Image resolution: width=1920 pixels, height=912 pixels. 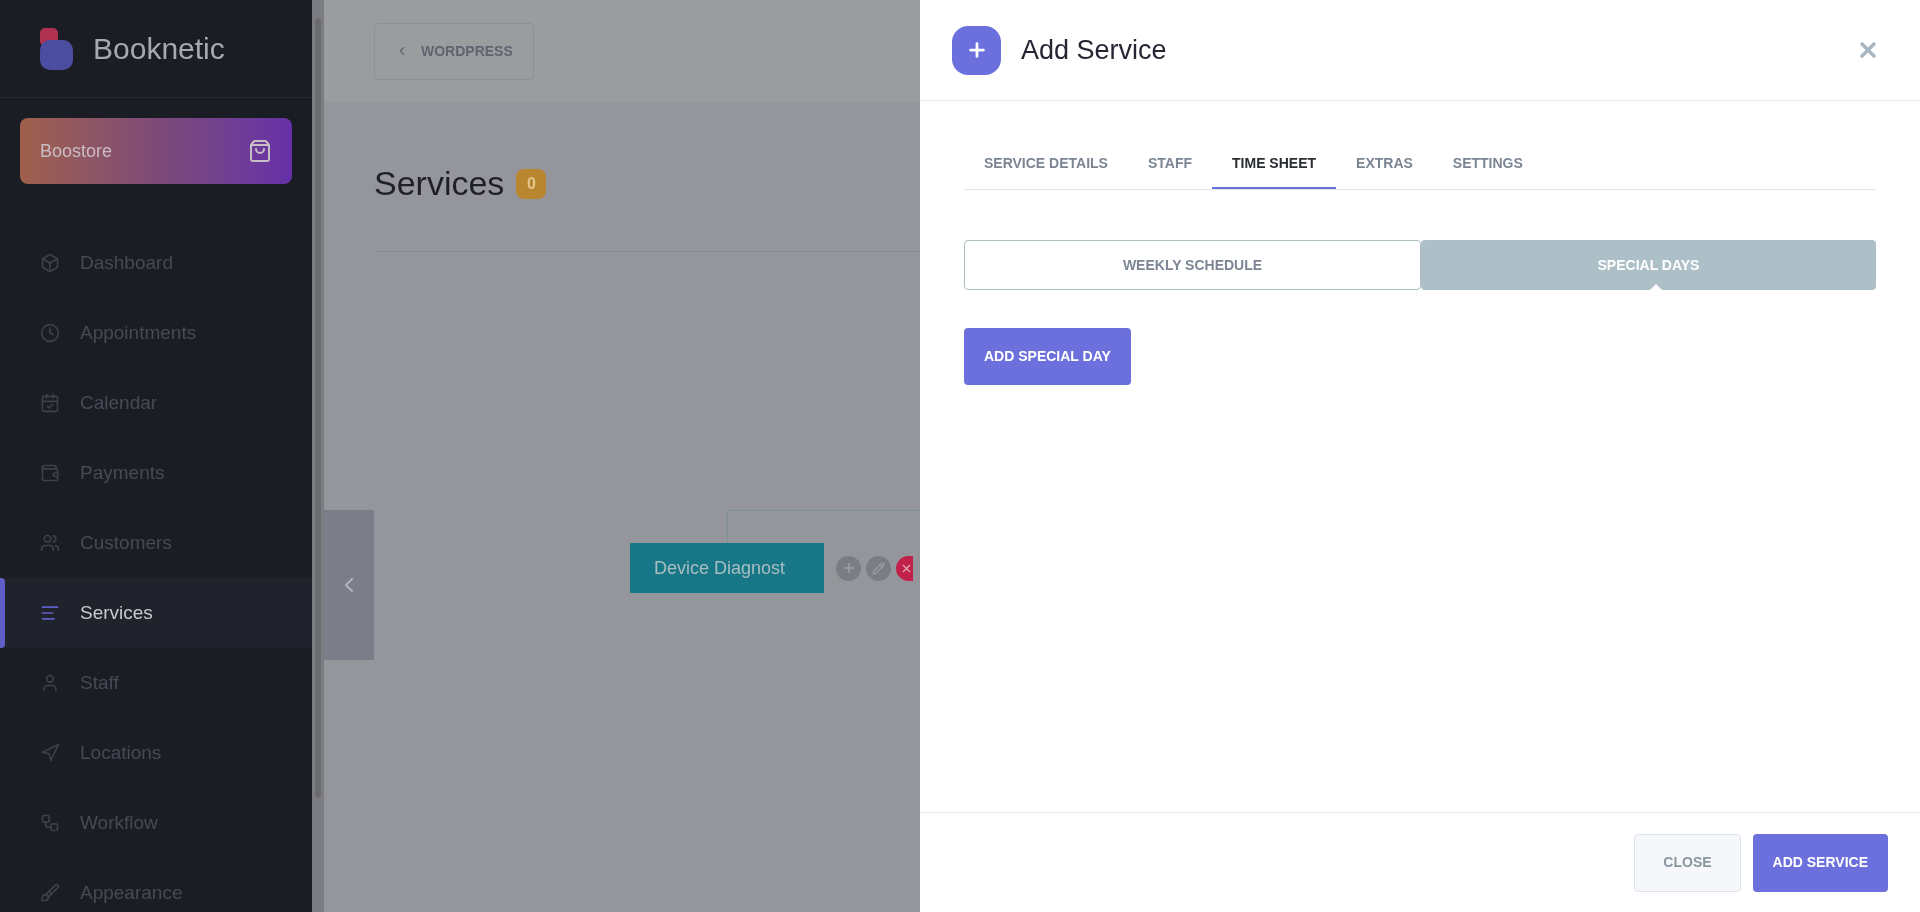 What do you see at coordinates (56, 48) in the screenshot?
I see `logo-icon` at bounding box center [56, 48].